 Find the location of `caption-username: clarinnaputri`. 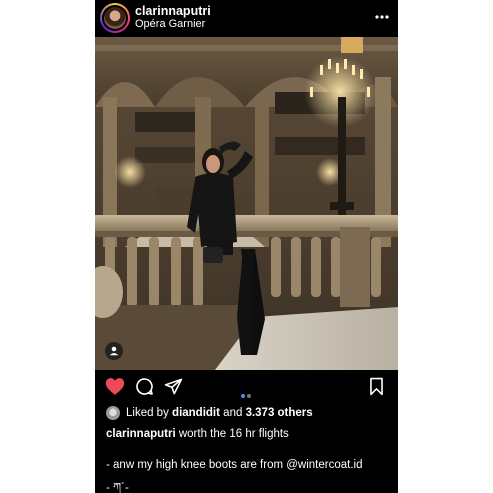

caption-username: clarinnaputri is located at coordinates (141, 434).